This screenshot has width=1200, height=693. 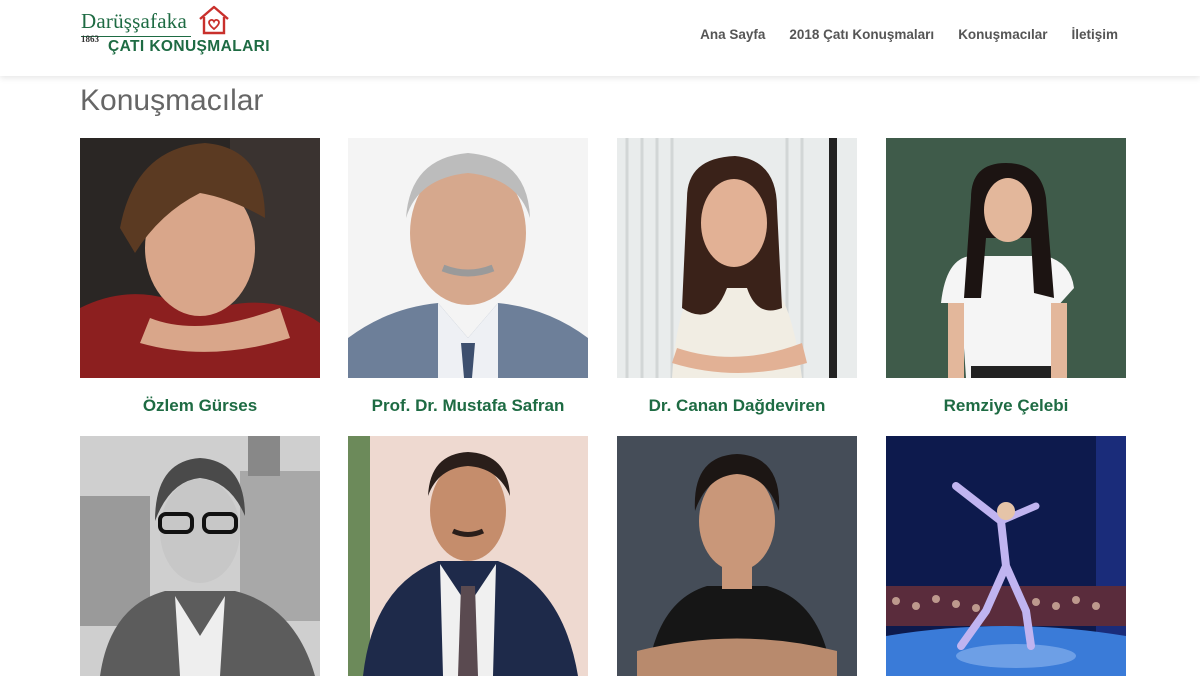 I want to click on site-logo: Darüşşafaka 1863 ÇATI KONUŞMALARI, so click(x=181, y=33).